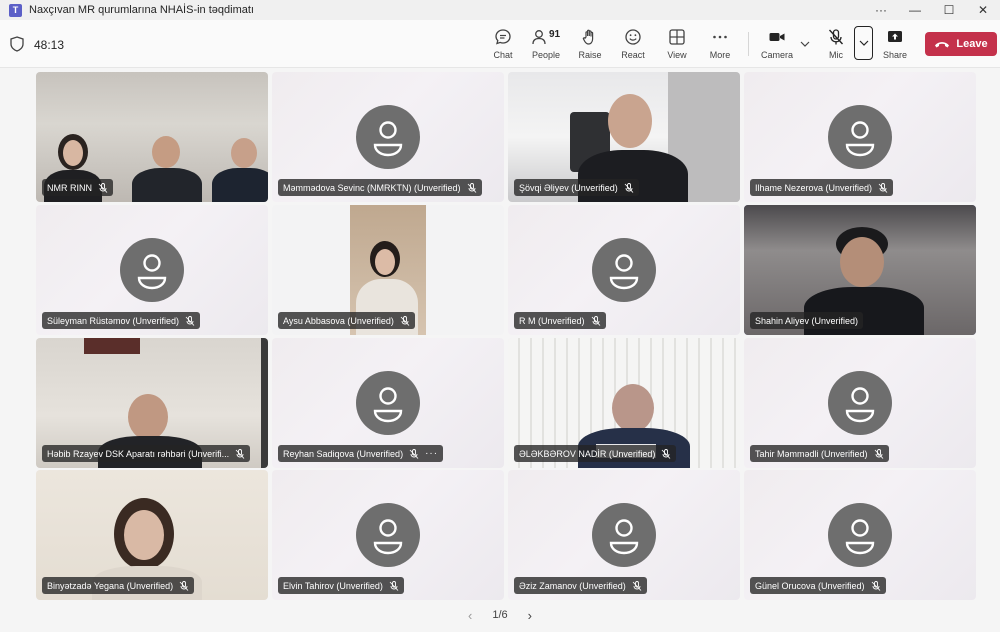  I want to click on people-button: 91 People, so click(546, 44).